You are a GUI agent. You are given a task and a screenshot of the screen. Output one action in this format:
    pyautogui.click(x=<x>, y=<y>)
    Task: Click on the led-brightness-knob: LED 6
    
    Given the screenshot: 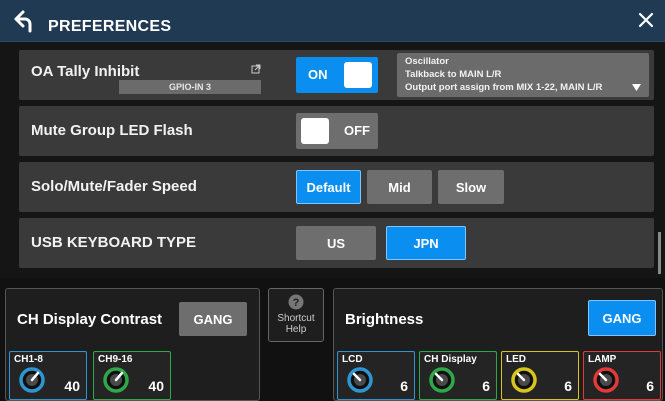 What is the action you would take?
    pyautogui.click(x=540, y=375)
    